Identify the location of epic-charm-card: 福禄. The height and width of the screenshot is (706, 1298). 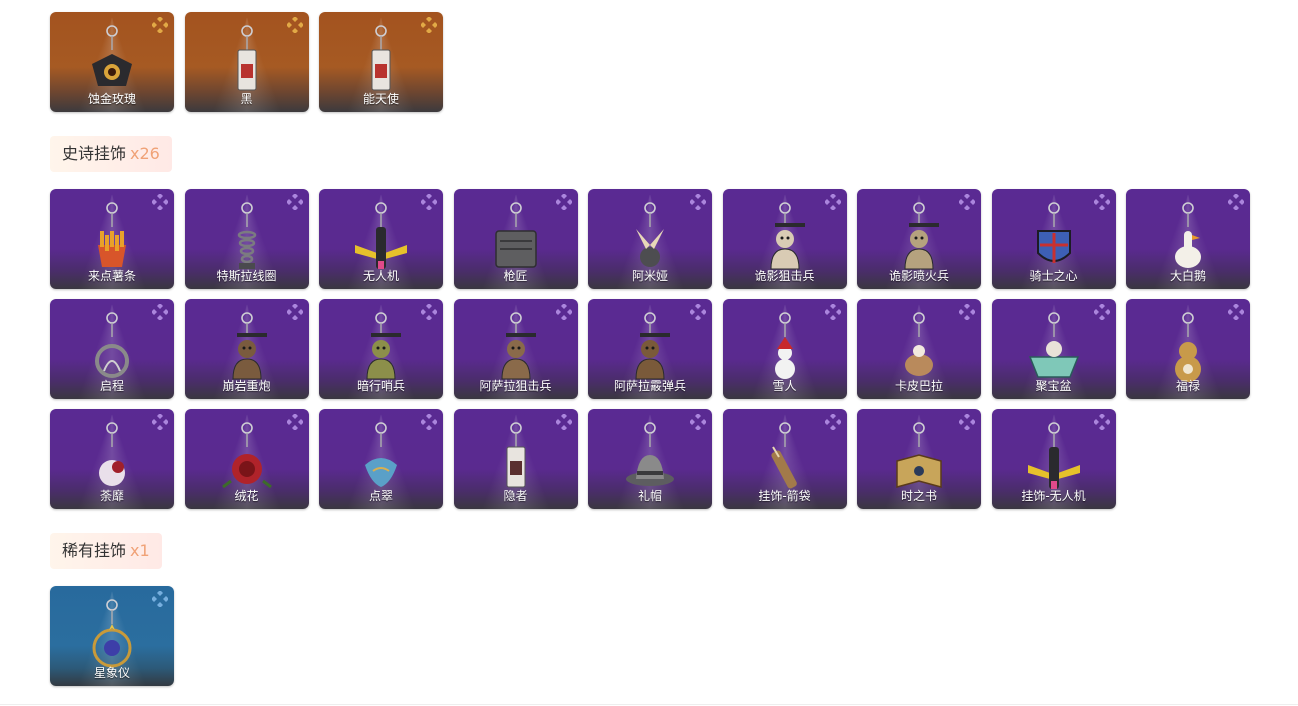
(1188, 349).